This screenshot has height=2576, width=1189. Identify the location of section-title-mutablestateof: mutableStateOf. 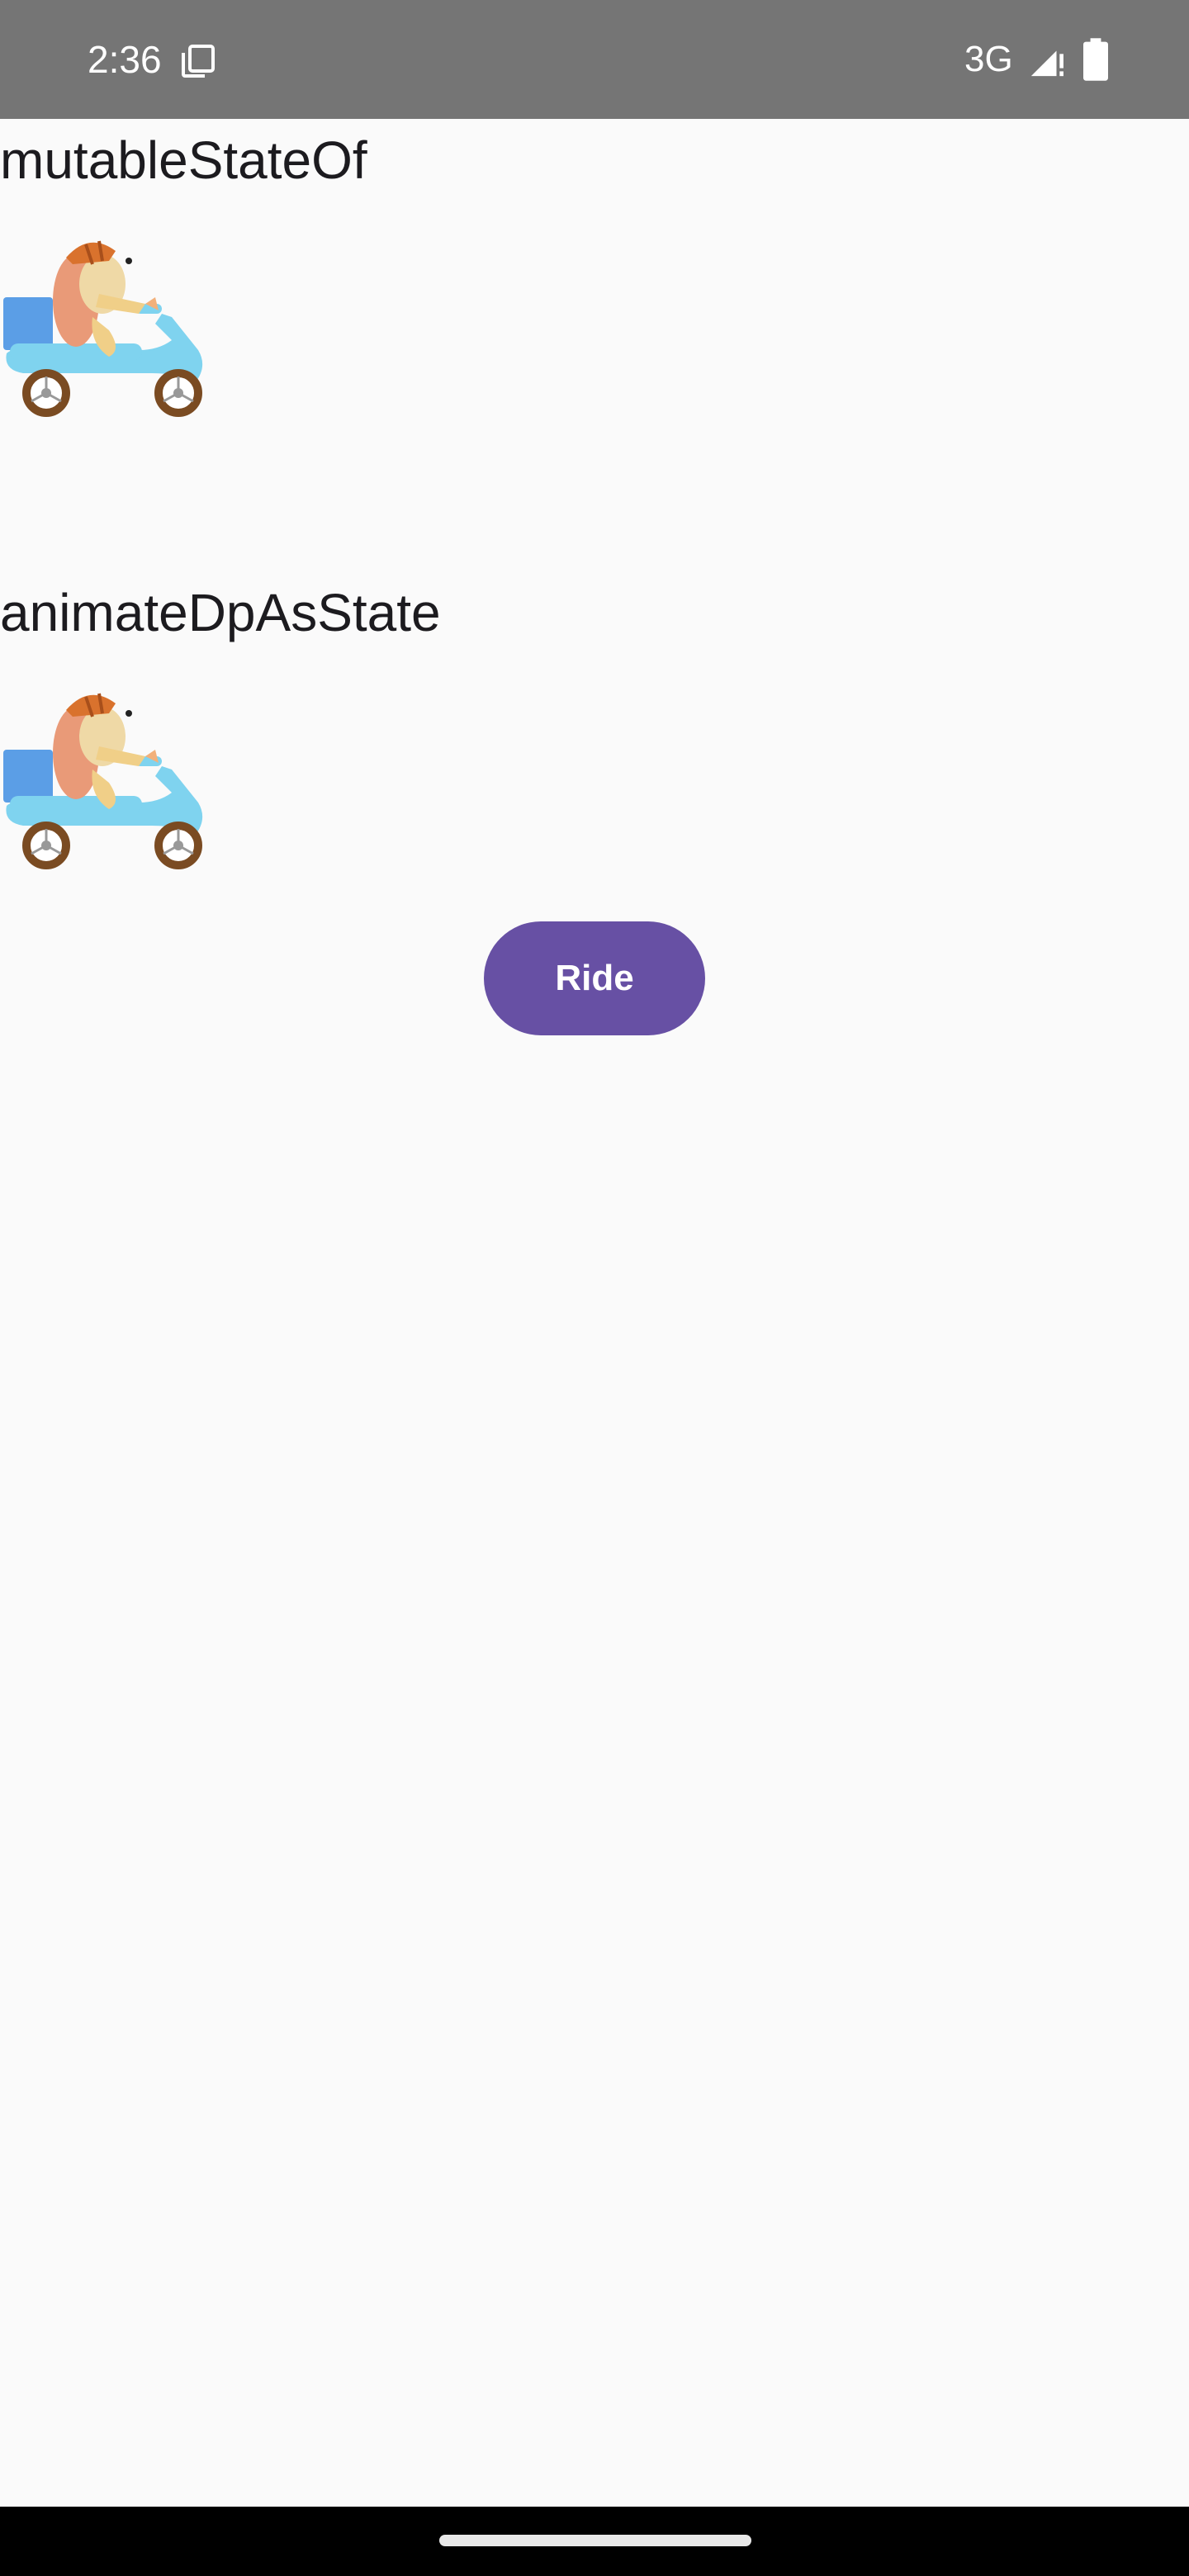
(183, 160).